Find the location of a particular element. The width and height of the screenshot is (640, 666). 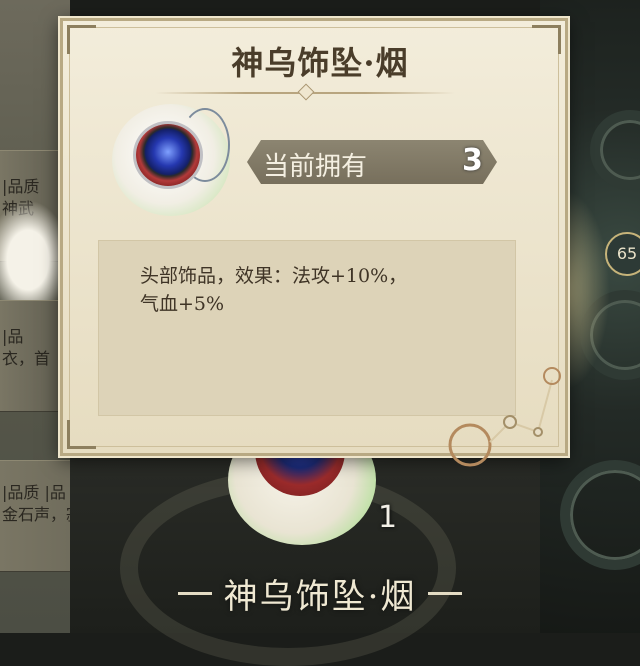

item-description: 头部饰品，效果：法攻+10%， 气血+5% is located at coordinates (320, 290).